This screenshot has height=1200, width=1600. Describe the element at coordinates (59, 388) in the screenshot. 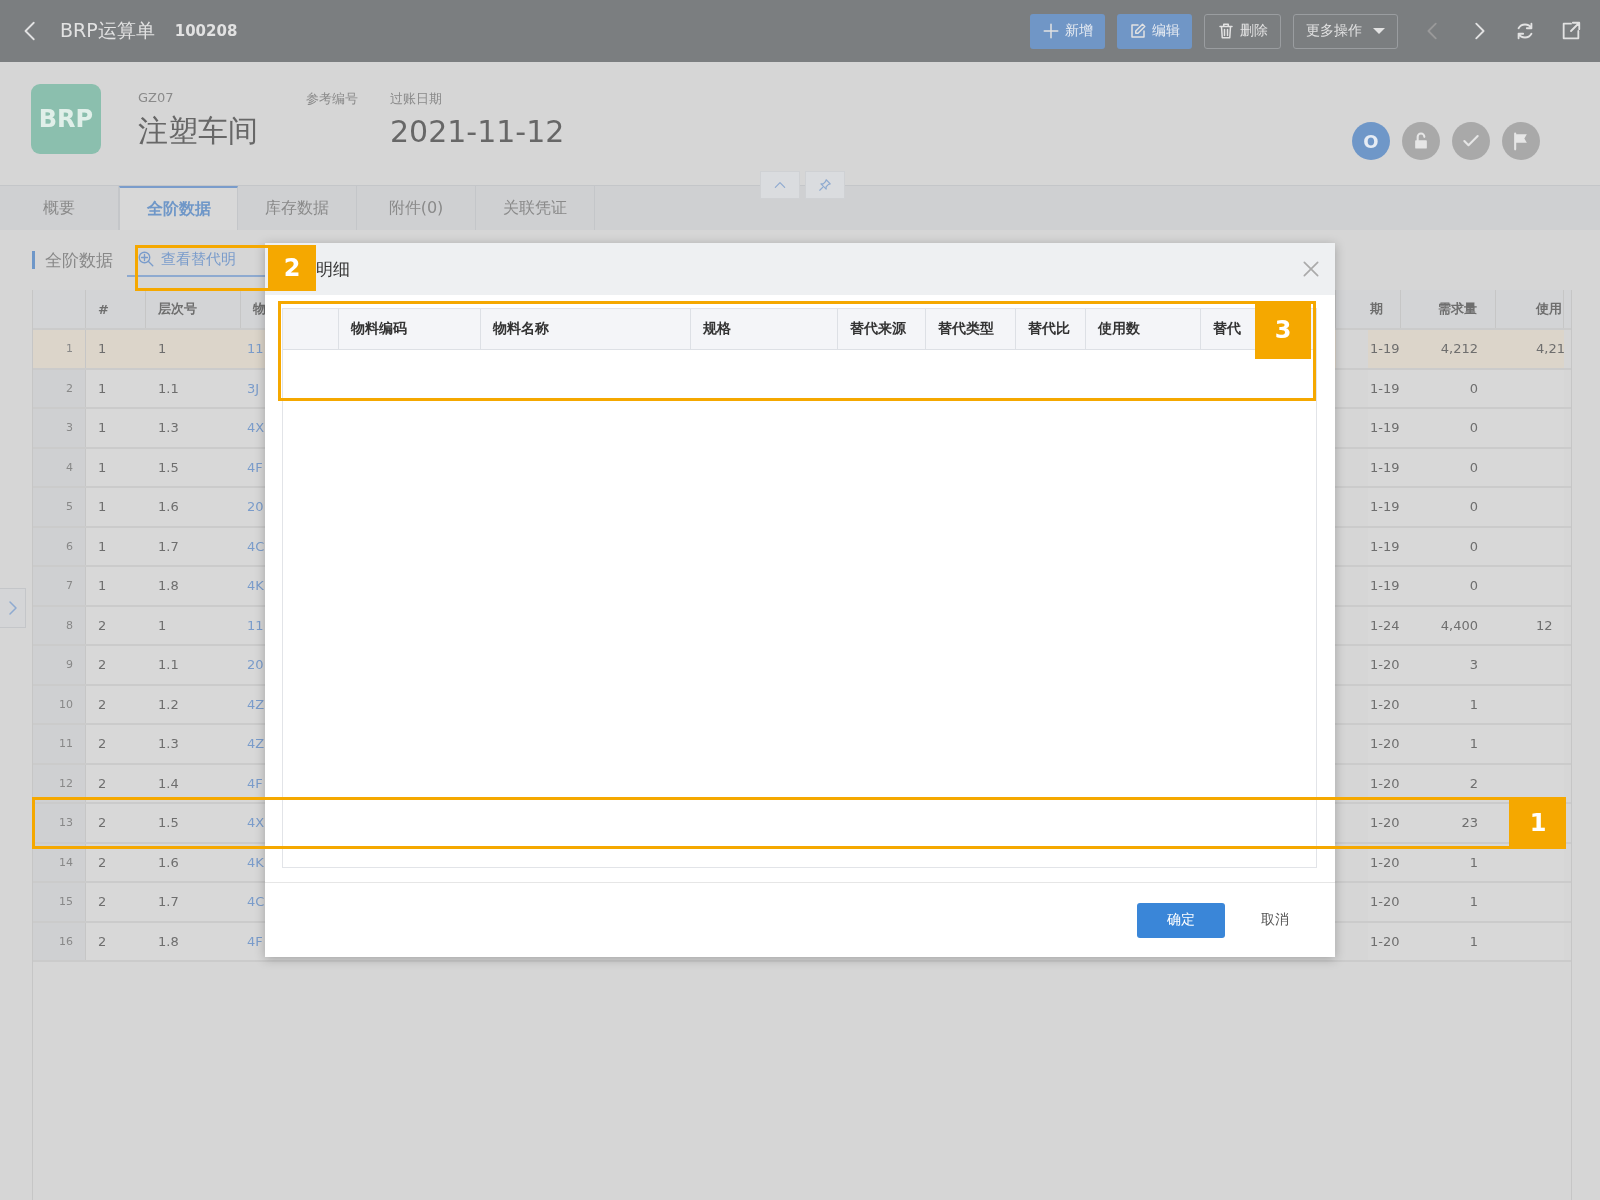

I see `row-number: 2` at that location.